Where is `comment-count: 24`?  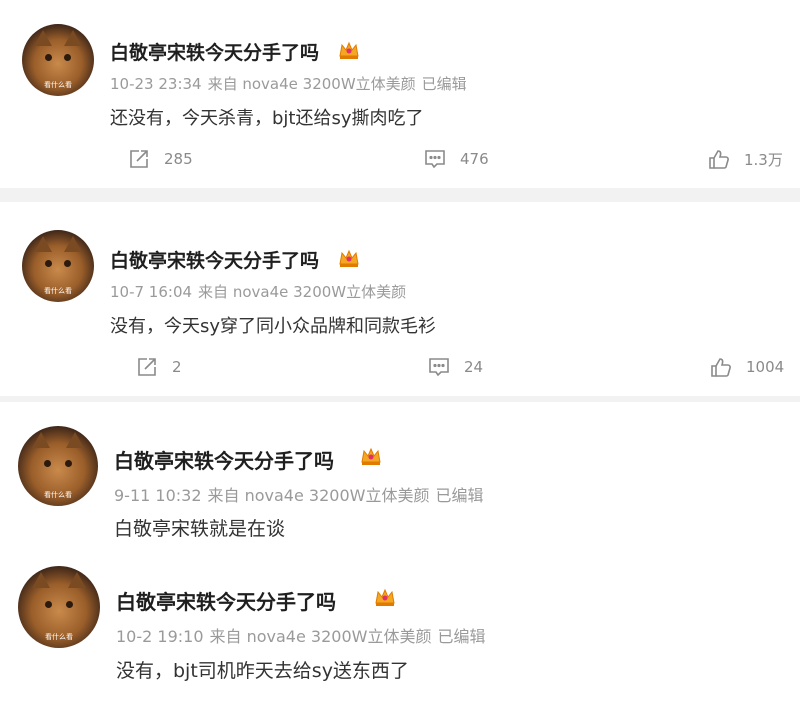
comment-count: 24 is located at coordinates (474, 367).